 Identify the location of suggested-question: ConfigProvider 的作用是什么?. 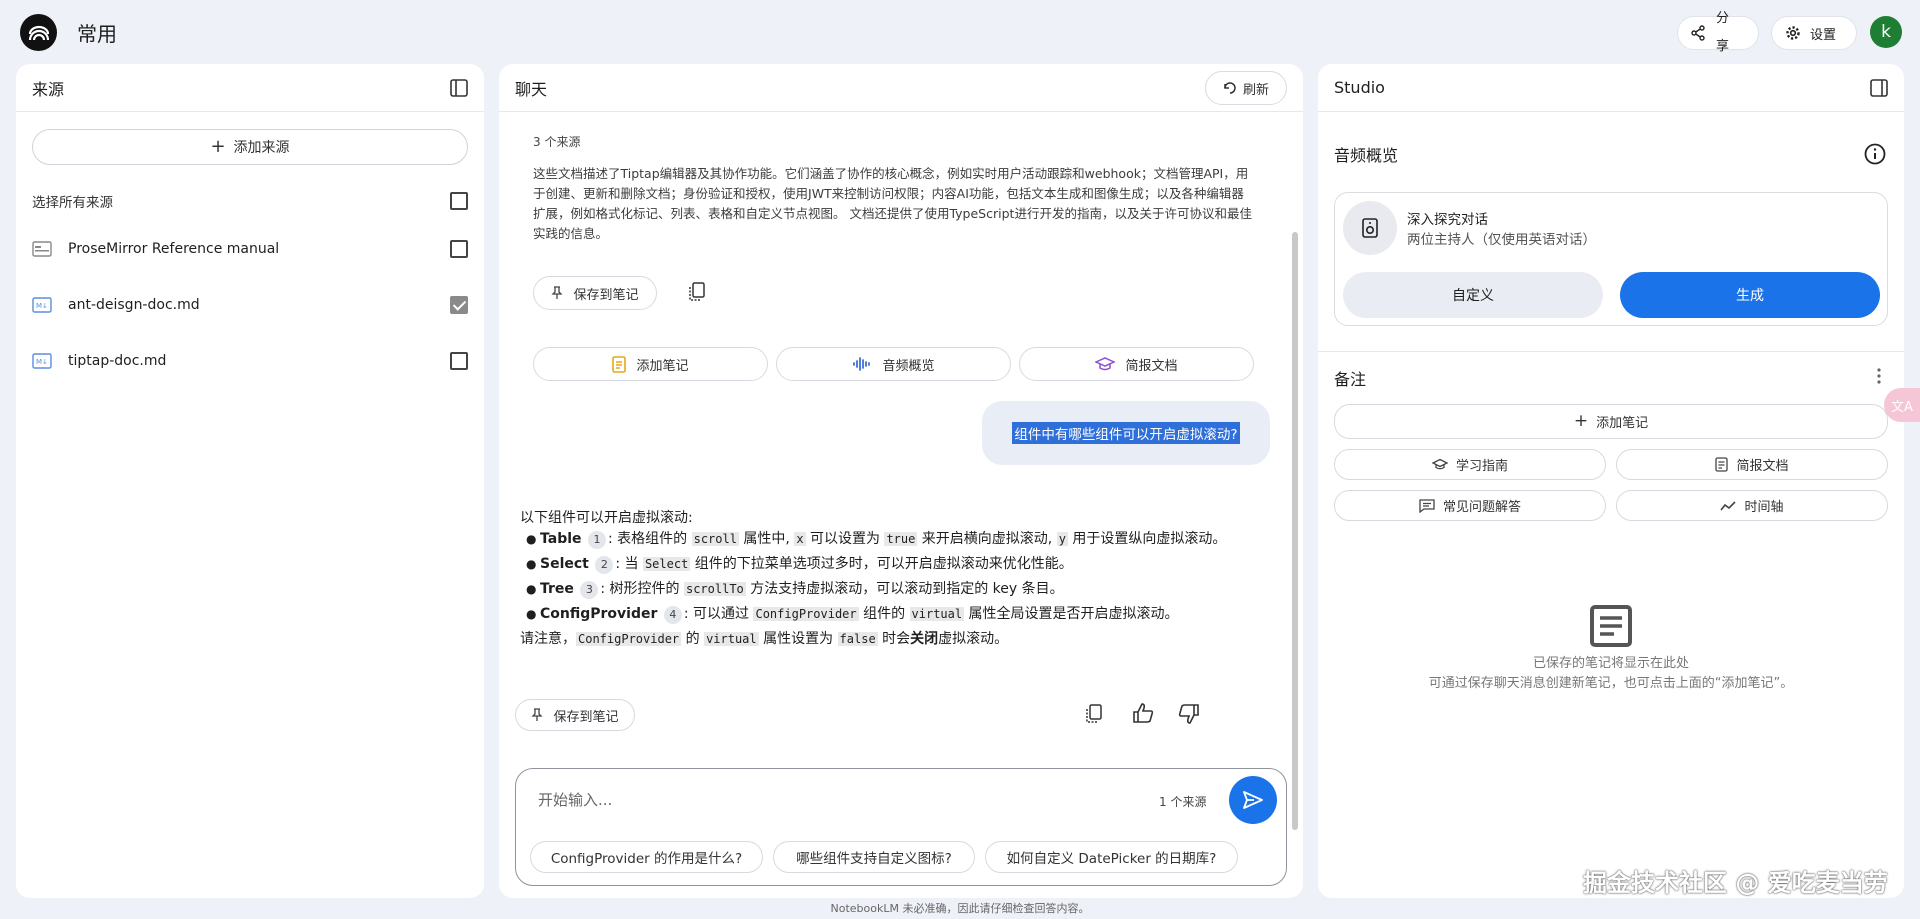
(646, 857).